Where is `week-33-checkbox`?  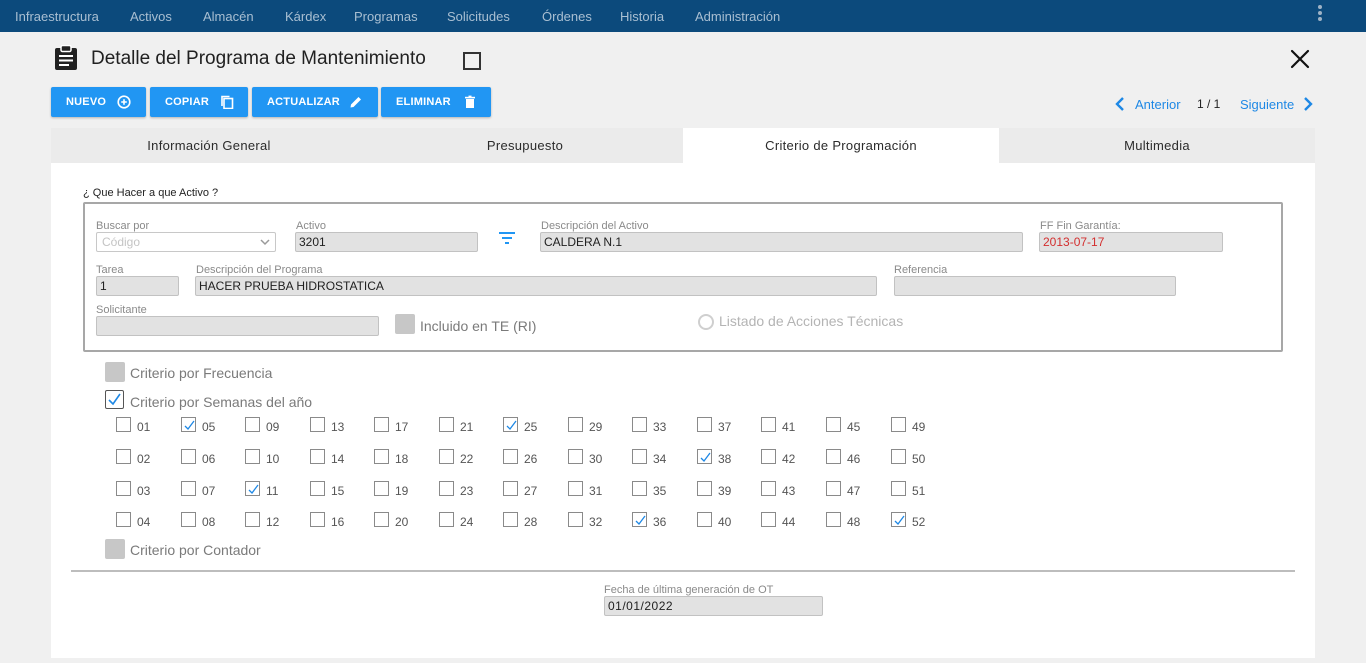
week-33-checkbox is located at coordinates (639, 424).